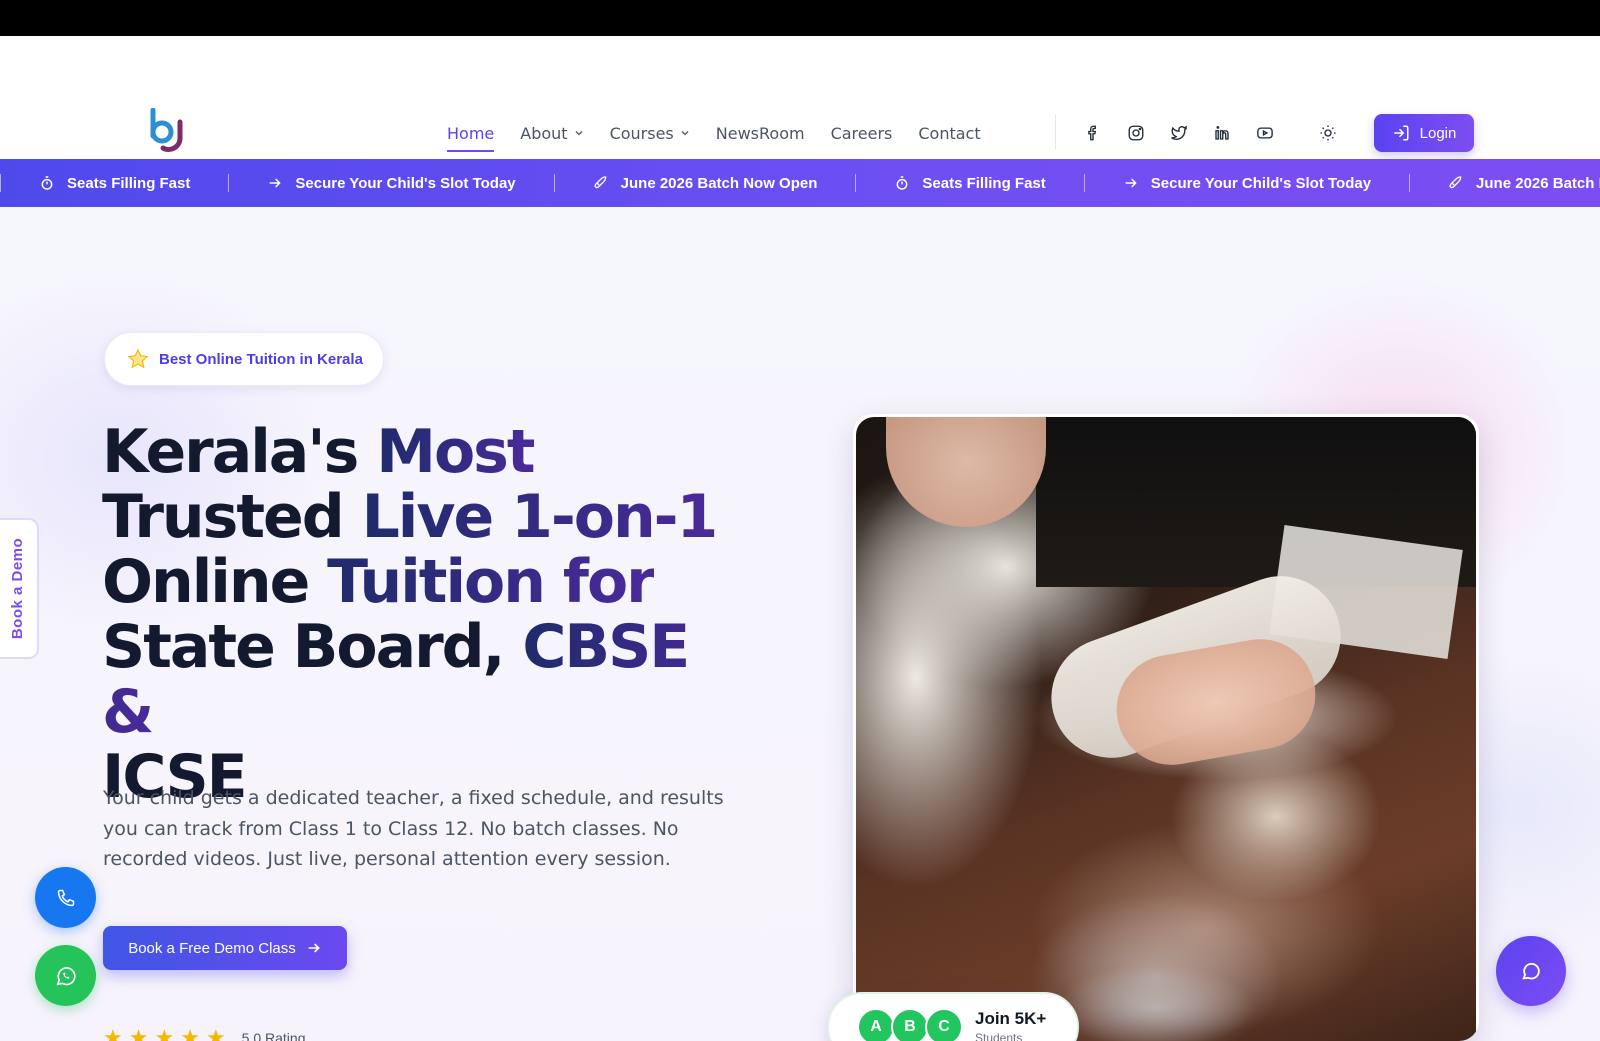 The width and height of the screenshot is (1600, 1041). Describe the element at coordinates (544, 133) in the screenshot. I see `nav-about-label: About` at that location.